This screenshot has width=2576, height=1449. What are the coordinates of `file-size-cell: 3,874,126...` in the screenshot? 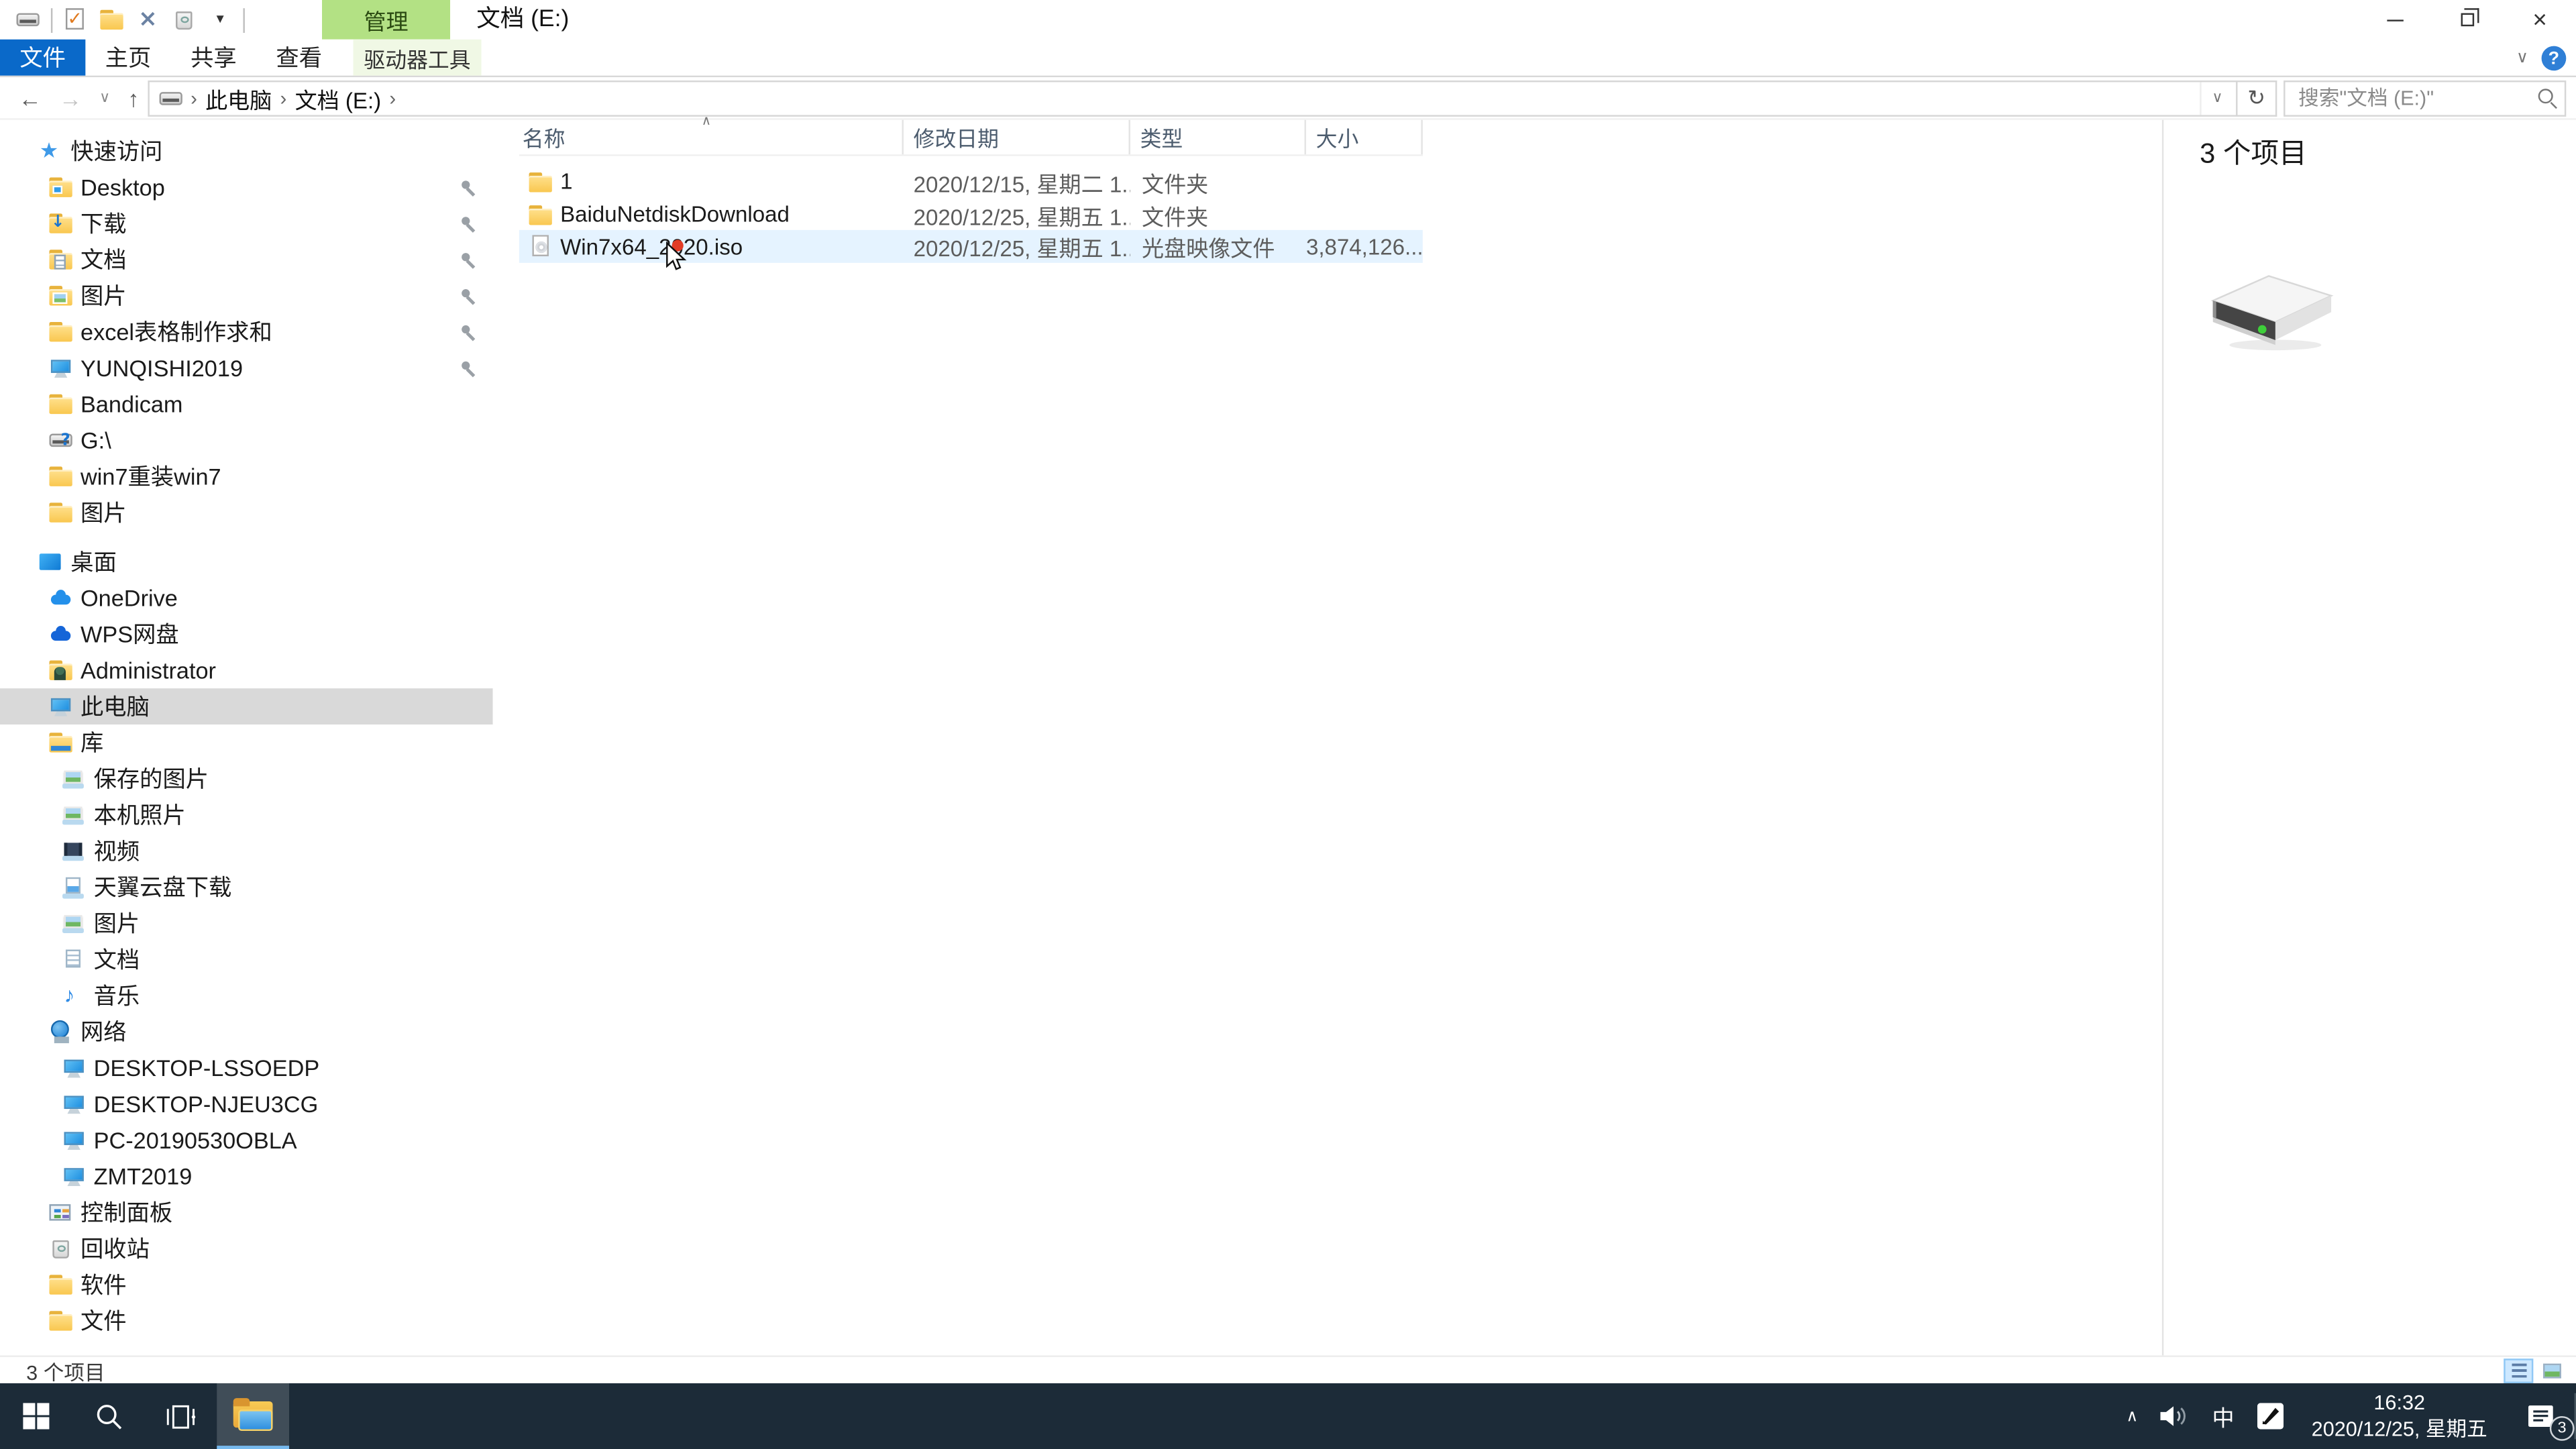 It's located at (1364, 247).